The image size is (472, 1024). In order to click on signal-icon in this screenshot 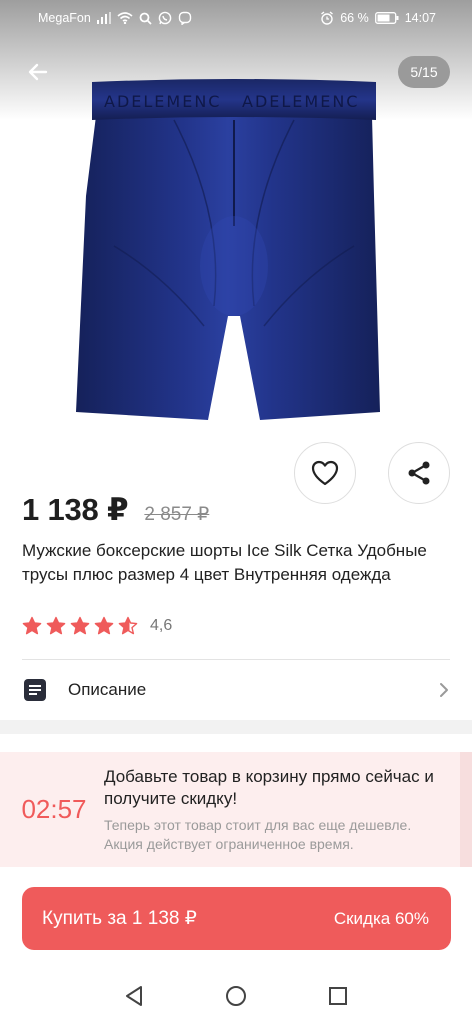, I will do `click(103, 18)`.